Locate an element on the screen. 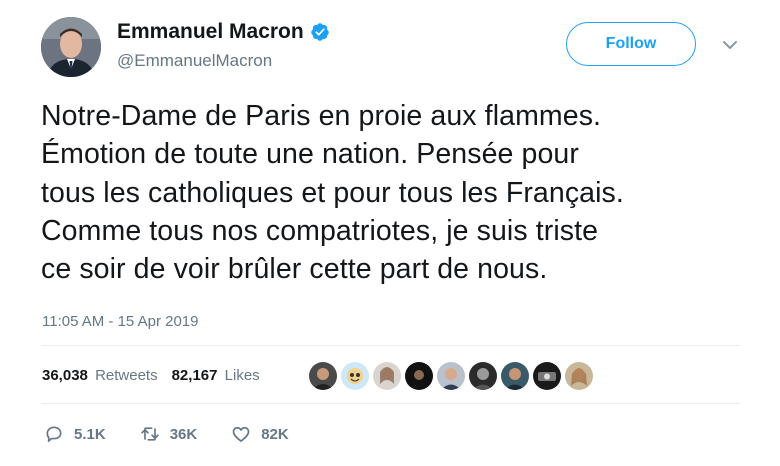  retweet-count: 36K is located at coordinates (183, 434).